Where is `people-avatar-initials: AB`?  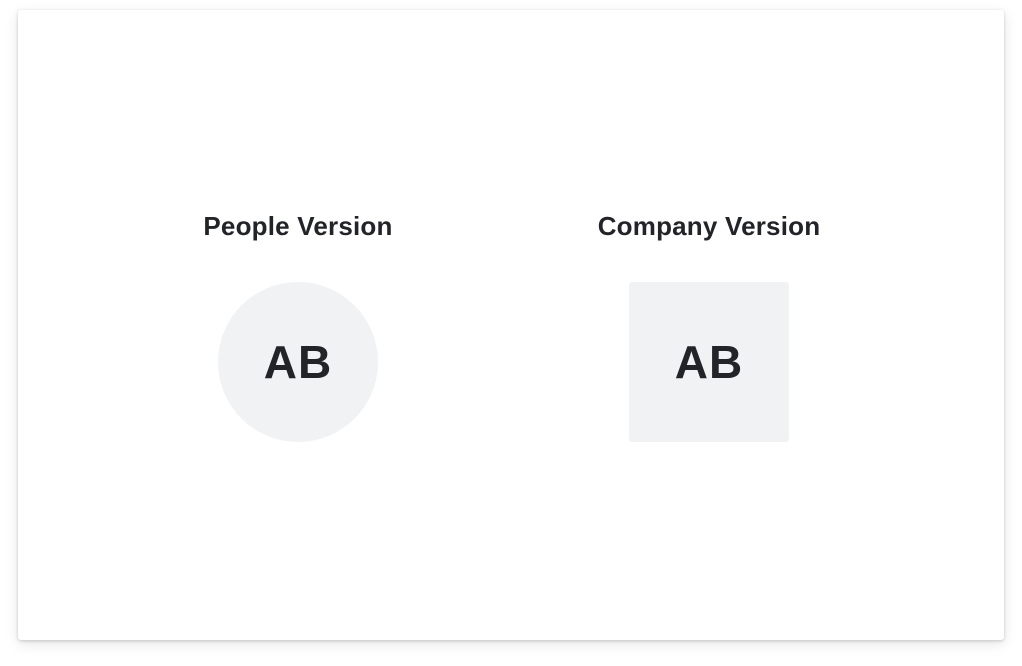 people-avatar-initials: AB is located at coordinates (298, 362).